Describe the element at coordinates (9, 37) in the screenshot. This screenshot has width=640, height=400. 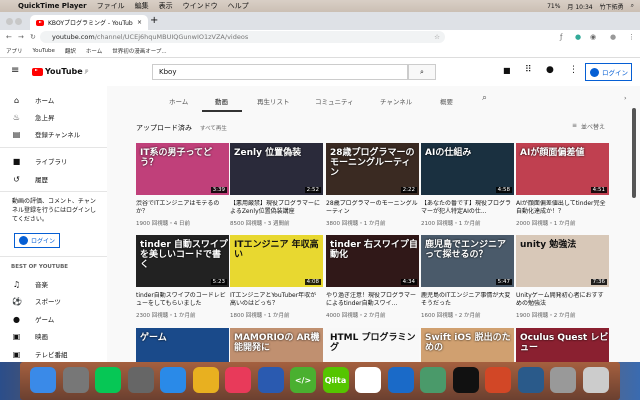
I see `back-icon: ←` at that location.